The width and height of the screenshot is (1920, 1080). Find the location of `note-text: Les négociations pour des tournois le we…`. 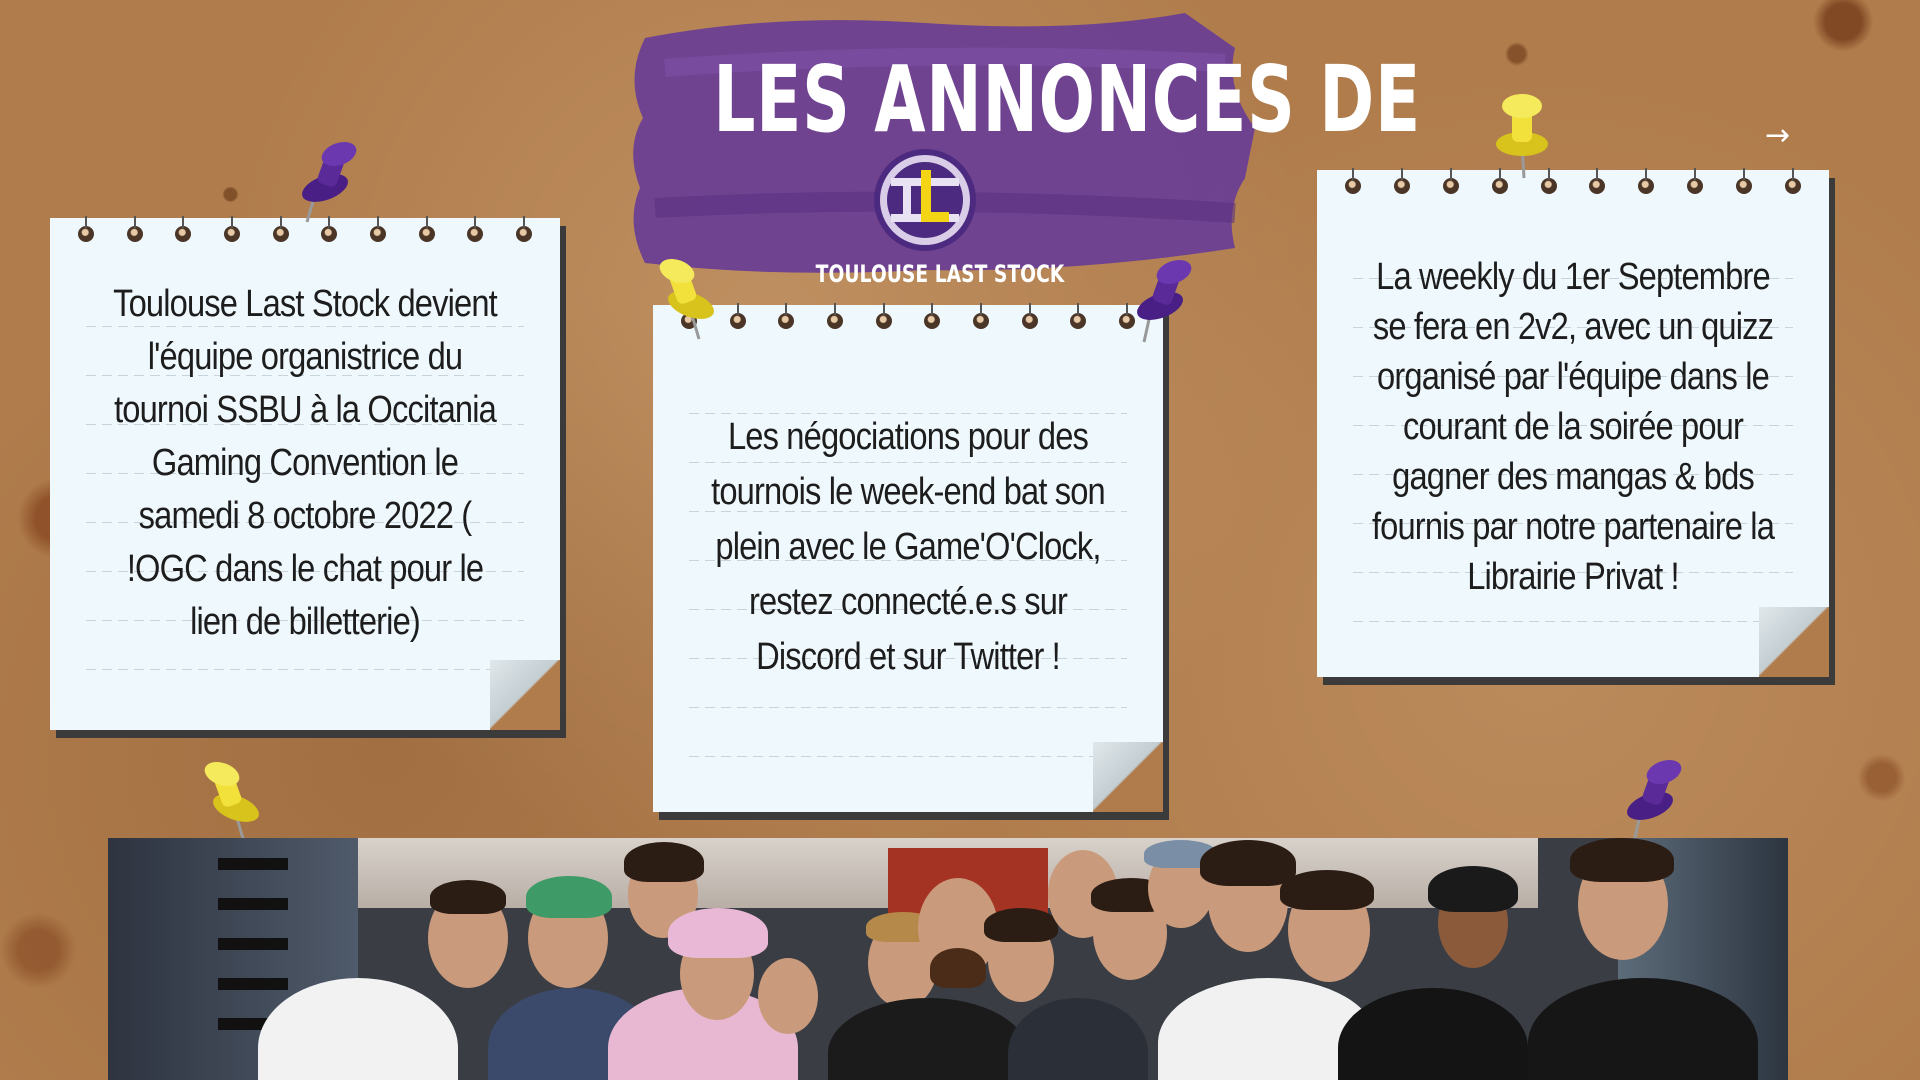

note-text: Les négociations pour des tournois le we… is located at coordinates (908, 547).